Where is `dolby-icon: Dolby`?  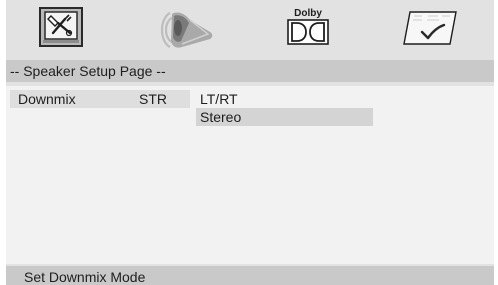 dolby-icon: Dolby is located at coordinates (308, 26).